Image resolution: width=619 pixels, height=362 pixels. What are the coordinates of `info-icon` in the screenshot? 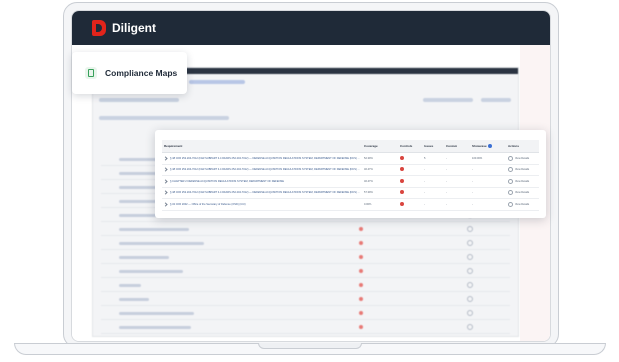 It's located at (489, 146).